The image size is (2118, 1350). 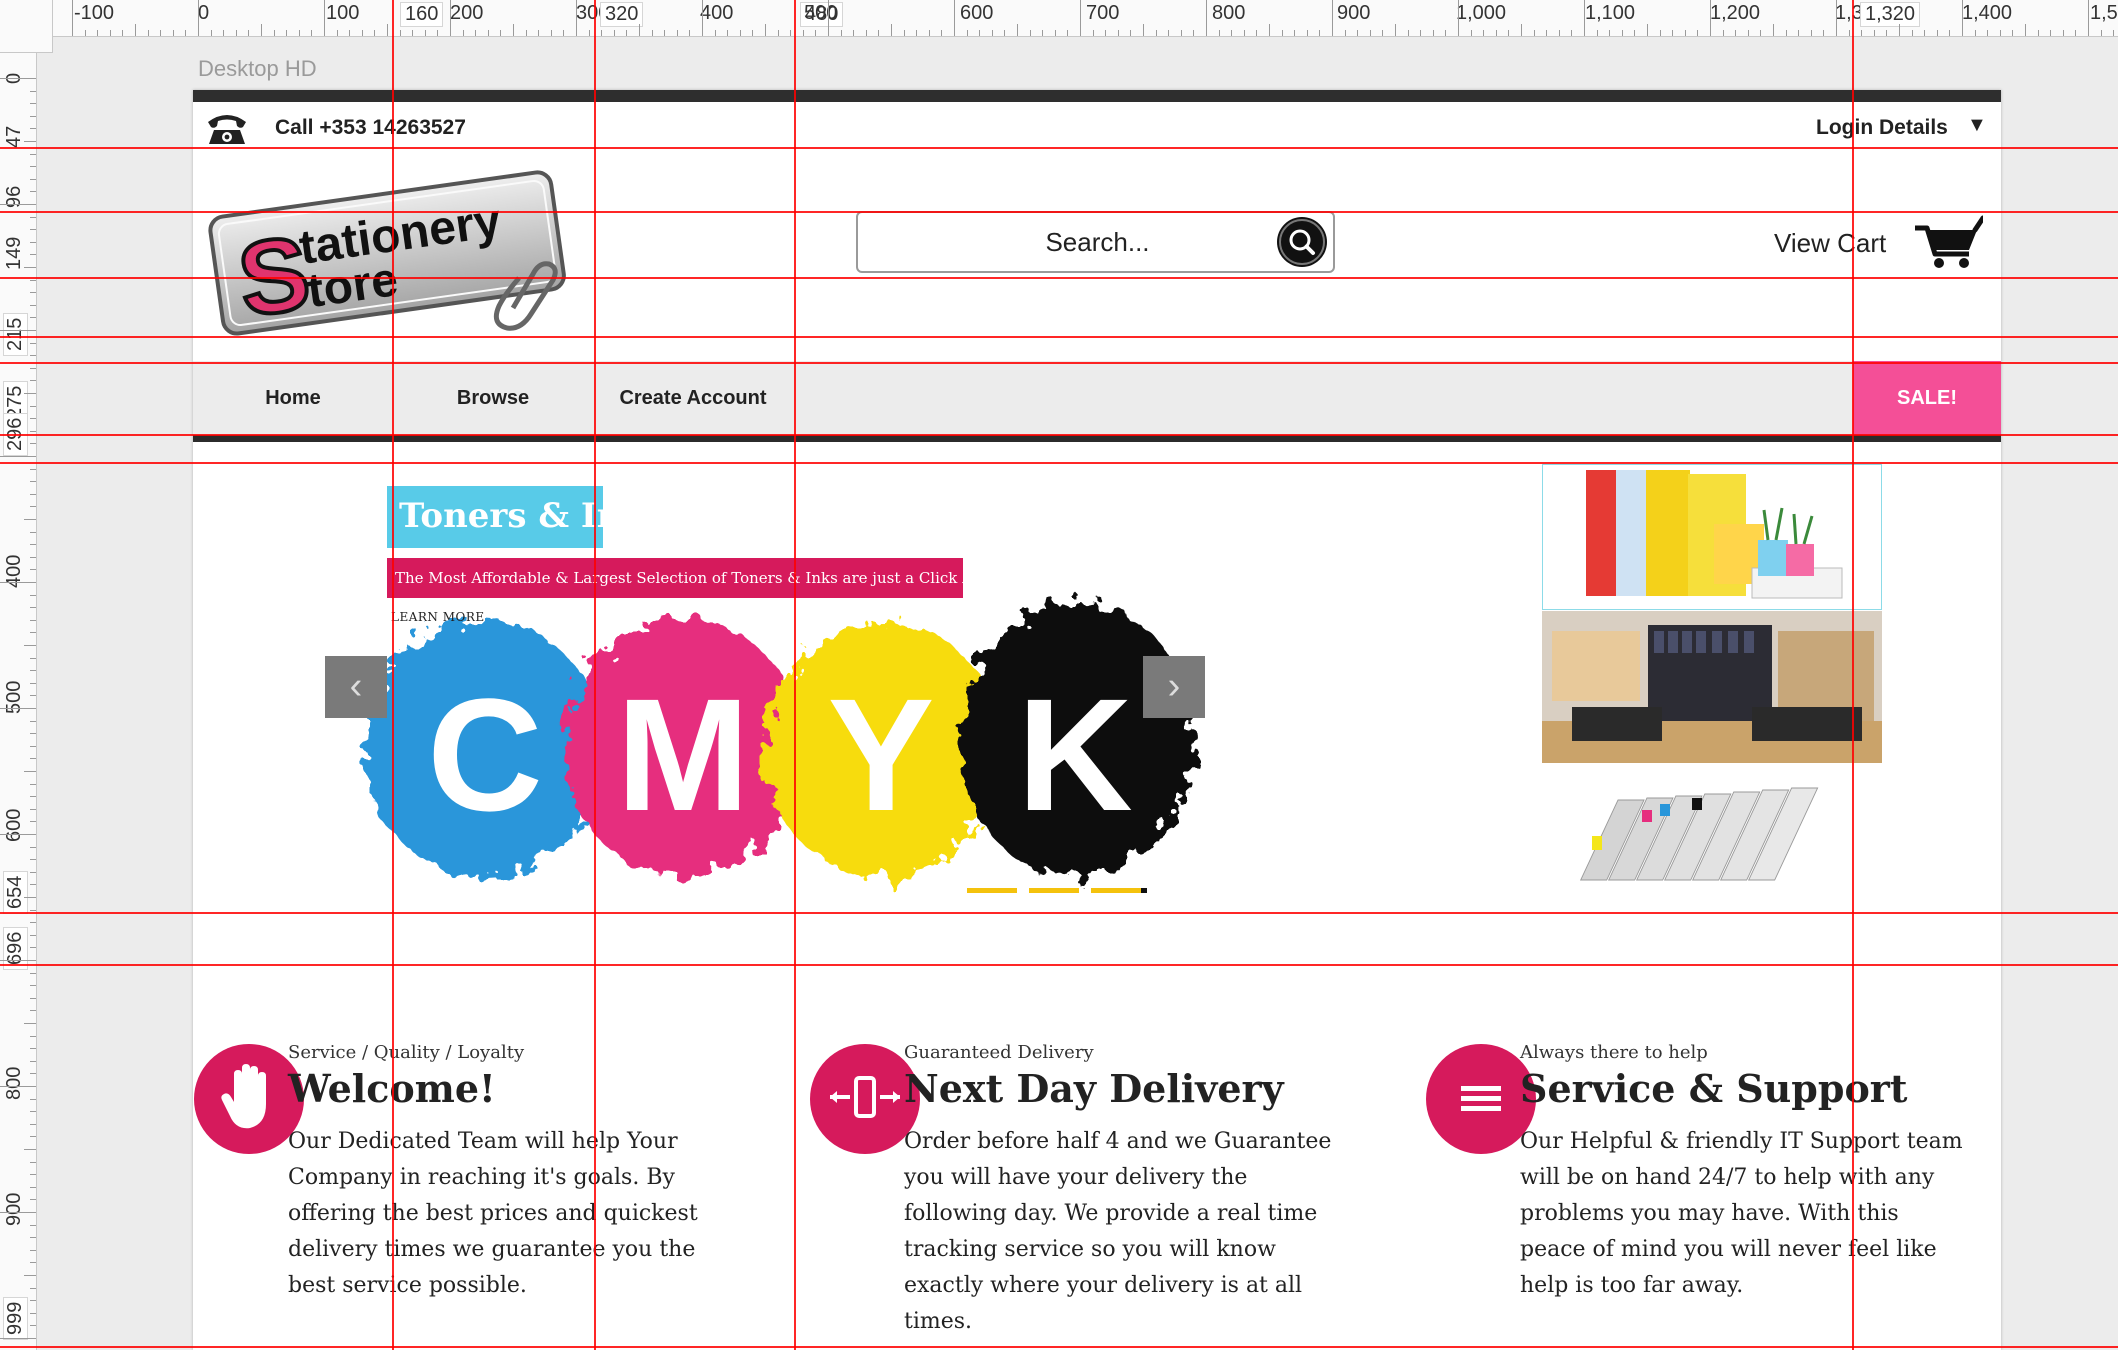 What do you see at coordinates (293, 398) in the screenshot?
I see `nav-item-home: Home` at bounding box center [293, 398].